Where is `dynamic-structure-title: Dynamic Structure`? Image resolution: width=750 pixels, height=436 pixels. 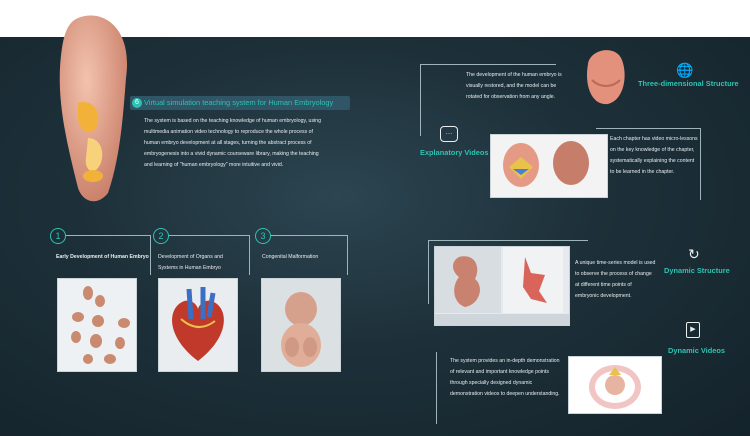 dynamic-structure-title: Dynamic Structure is located at coordinates (697, 270).